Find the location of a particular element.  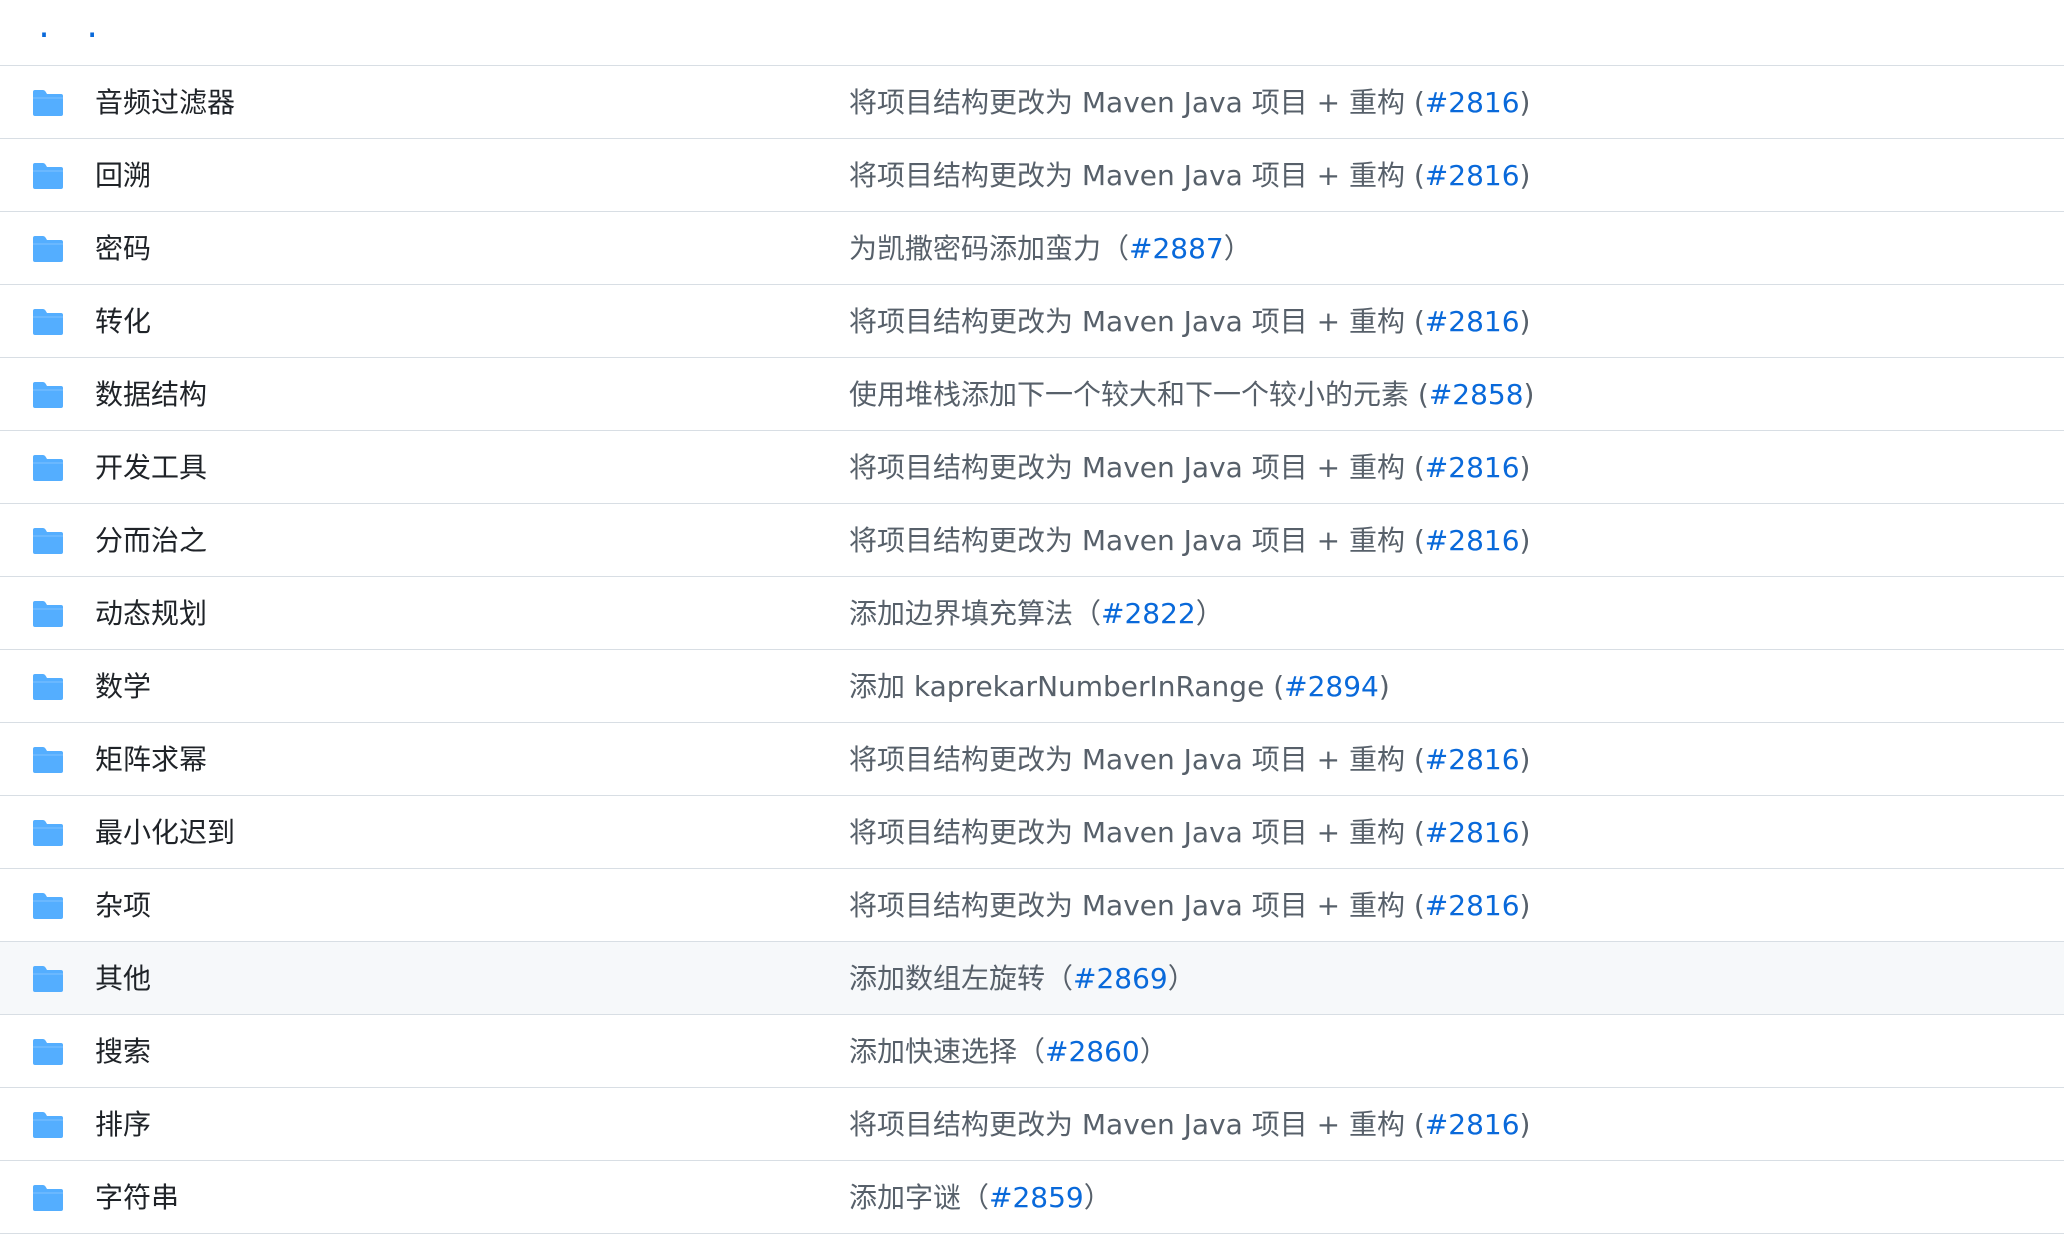

folder-name-link: 数据结构 is located at coordinates (151, 394).